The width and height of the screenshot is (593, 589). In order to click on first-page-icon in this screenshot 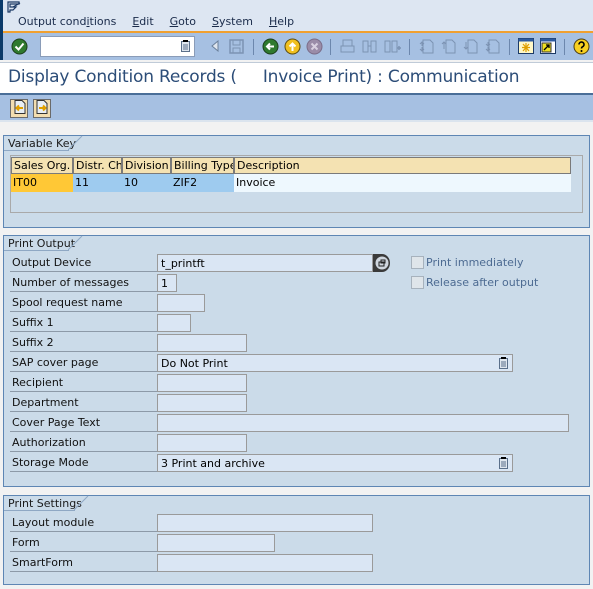, I will do `click(426, 46)`.